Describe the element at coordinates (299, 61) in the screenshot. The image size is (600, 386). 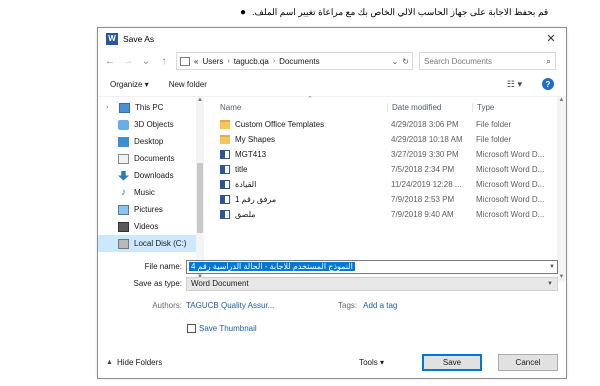
I see `breadcrumb-documents: Documents` at that location.